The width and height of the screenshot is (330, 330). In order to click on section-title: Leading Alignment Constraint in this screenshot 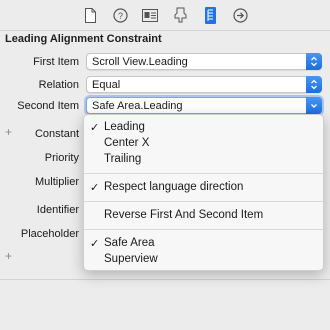, I will do `click(83, 39)`.